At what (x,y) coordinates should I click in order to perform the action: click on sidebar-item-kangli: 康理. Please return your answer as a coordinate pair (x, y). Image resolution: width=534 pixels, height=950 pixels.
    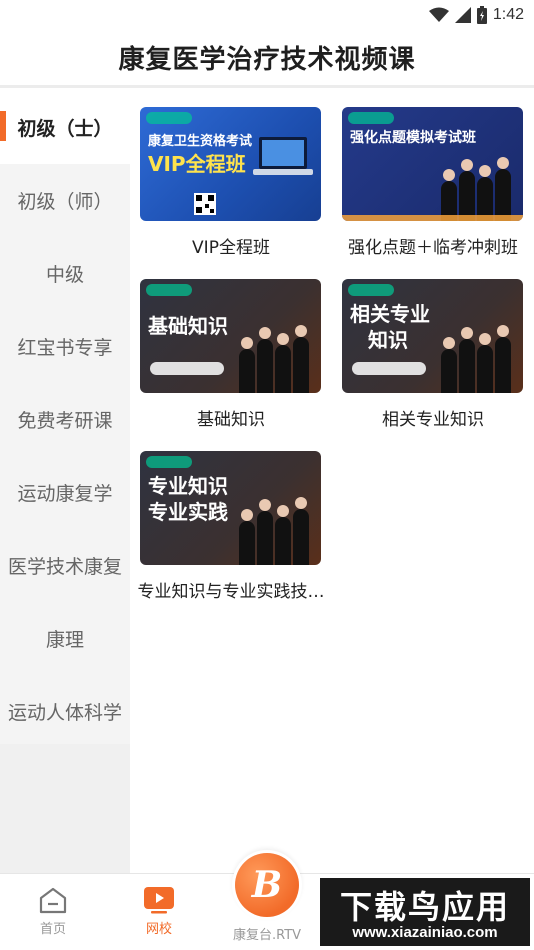
    Looking at the image, I should click on (65, 638).